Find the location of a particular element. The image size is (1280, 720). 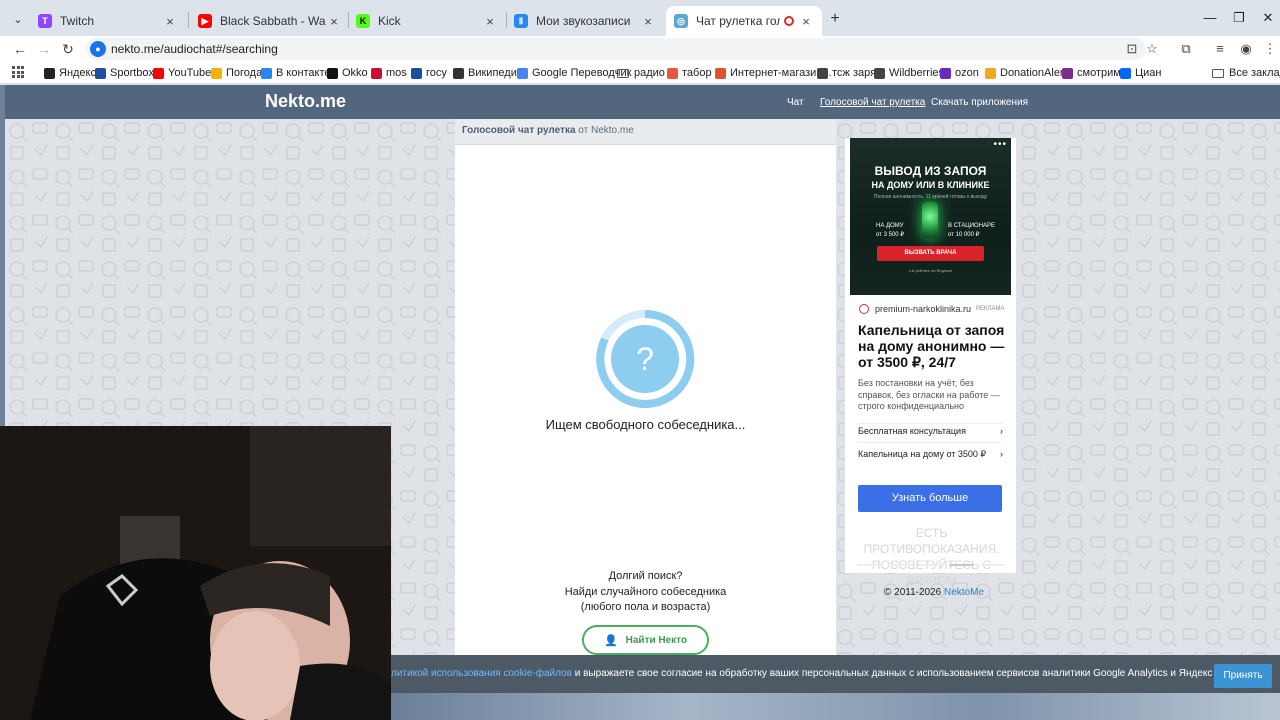

bookmark-item: mos is located at coordinates (389, 73).